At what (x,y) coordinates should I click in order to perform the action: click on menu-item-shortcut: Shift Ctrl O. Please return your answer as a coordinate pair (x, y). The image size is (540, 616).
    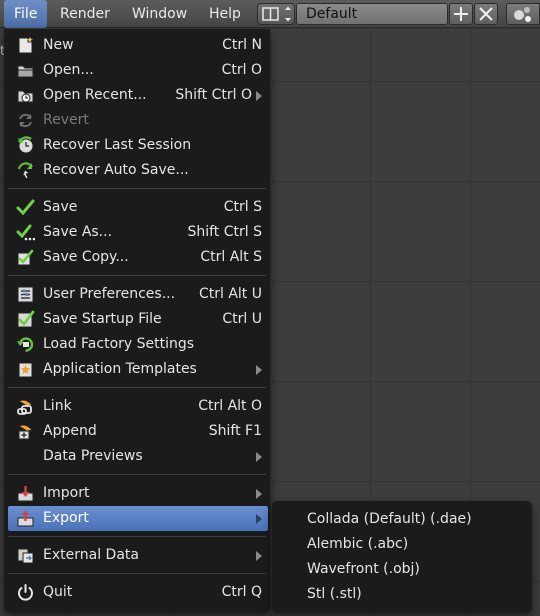
    Looking at the image, I should click on (213, 95).